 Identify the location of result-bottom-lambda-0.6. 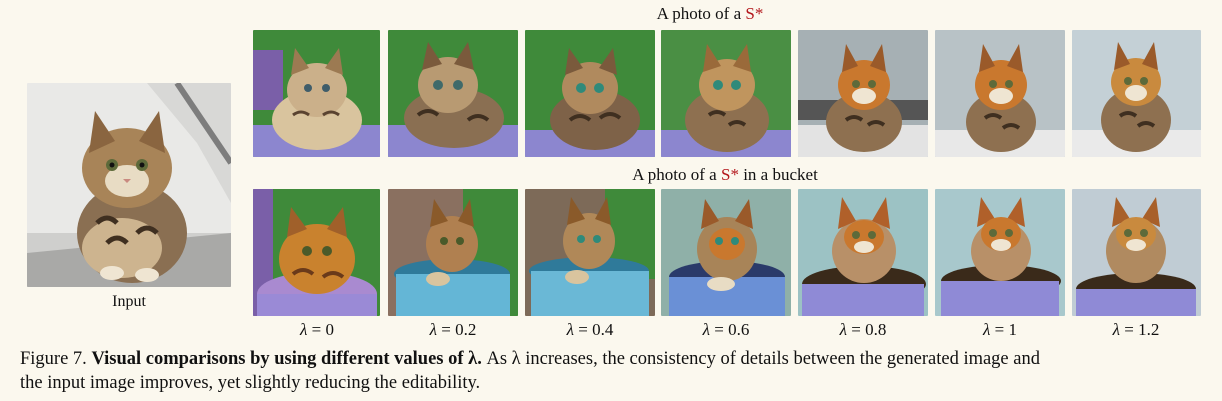
(726, 252).